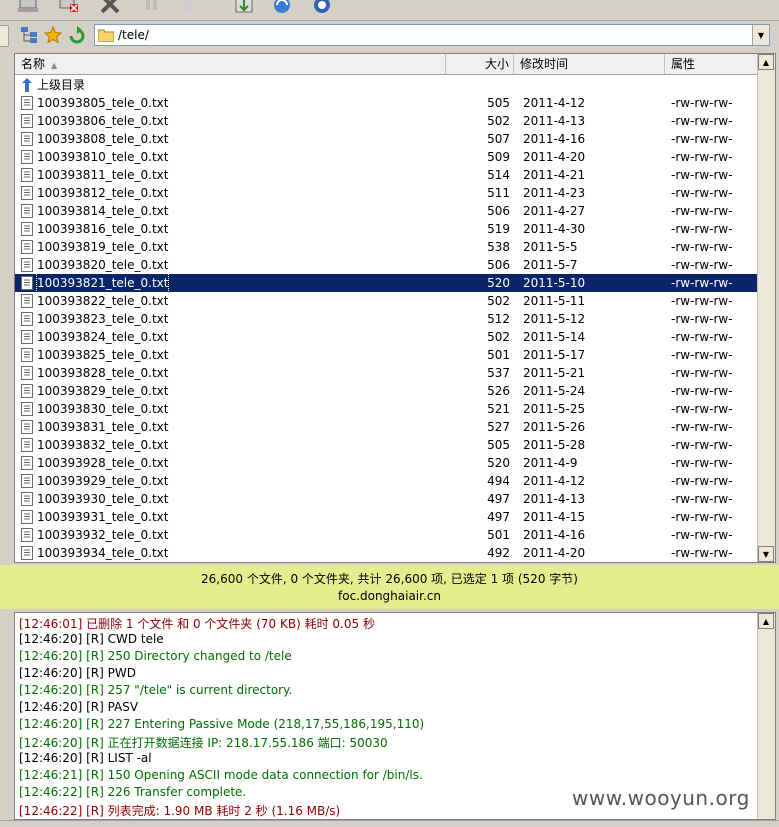  I want to click on connect-icon, so click(28, 7).